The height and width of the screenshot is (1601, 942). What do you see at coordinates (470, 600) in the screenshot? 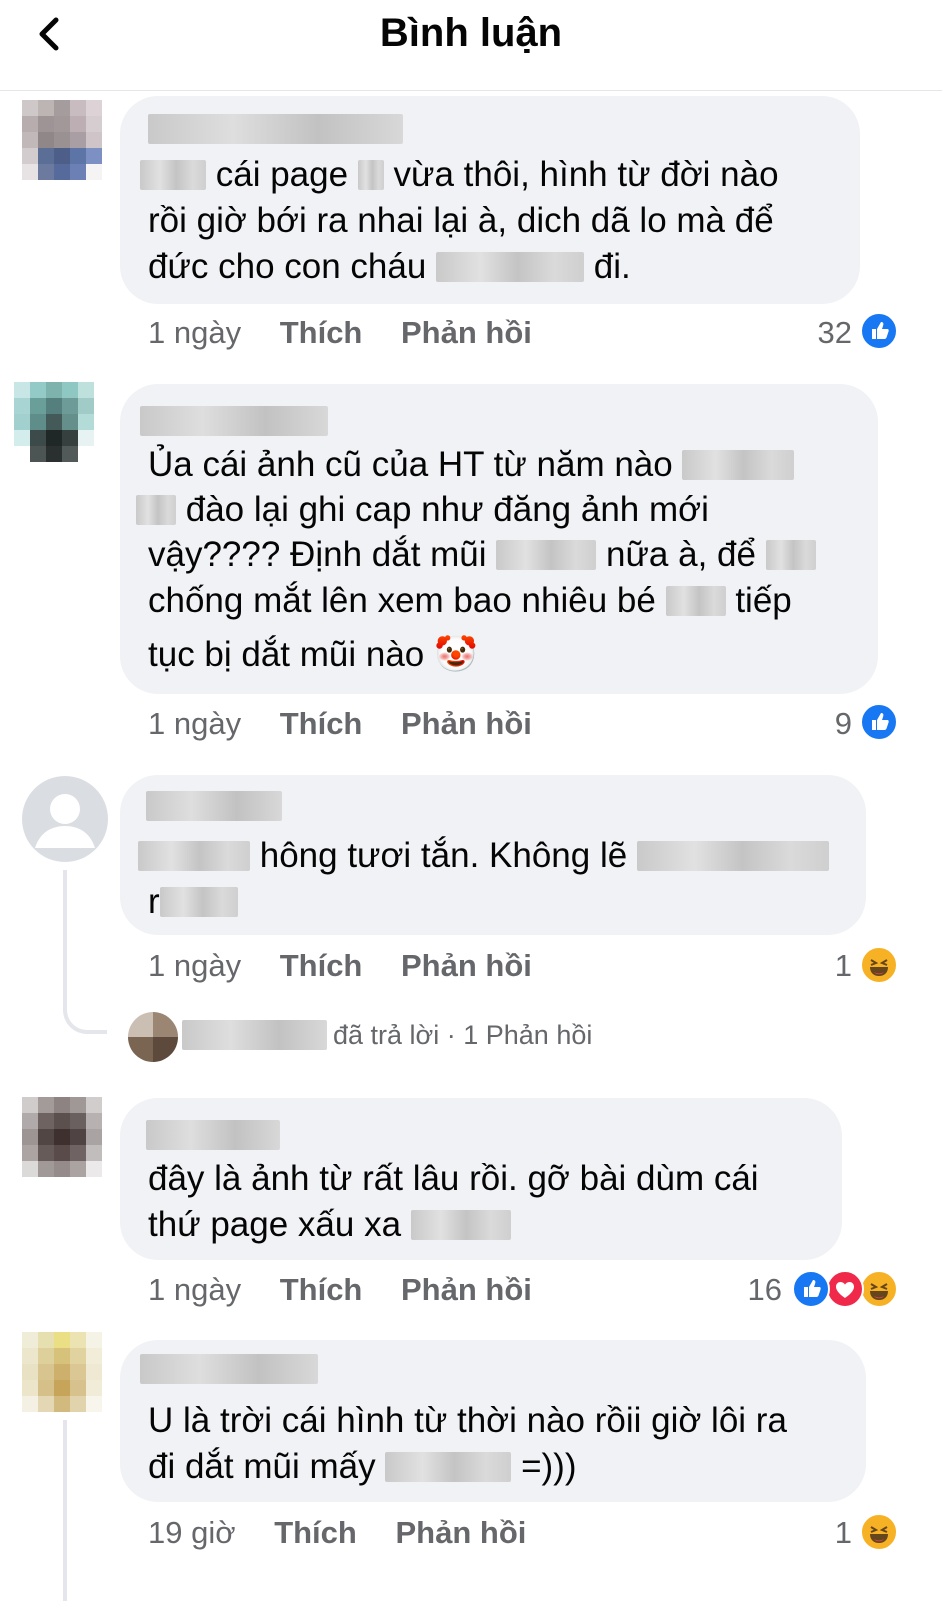
I see `comment-text-line: chống mắt lên xem bao nhiêu bé tiếp` at bounding box center [470, 600].